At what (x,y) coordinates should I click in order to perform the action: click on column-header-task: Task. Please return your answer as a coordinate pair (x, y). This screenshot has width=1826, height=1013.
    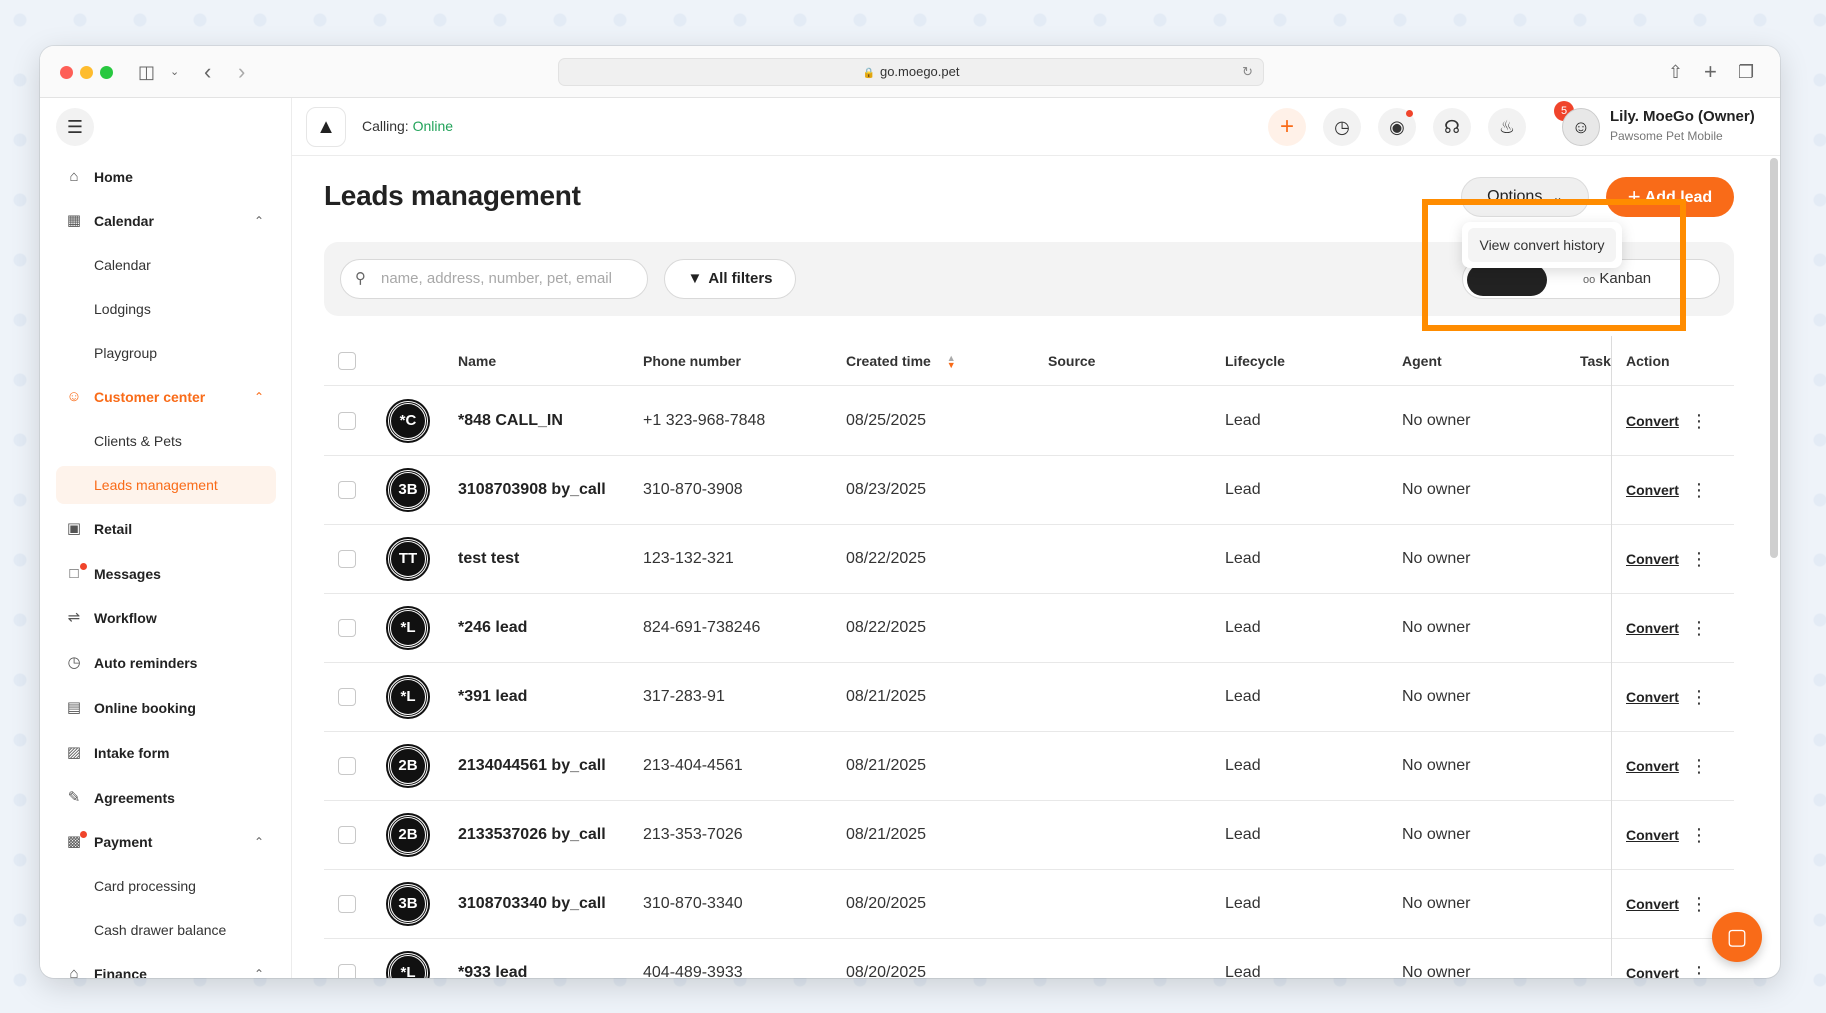
    Looking at the image, I should click on (1595, 361).